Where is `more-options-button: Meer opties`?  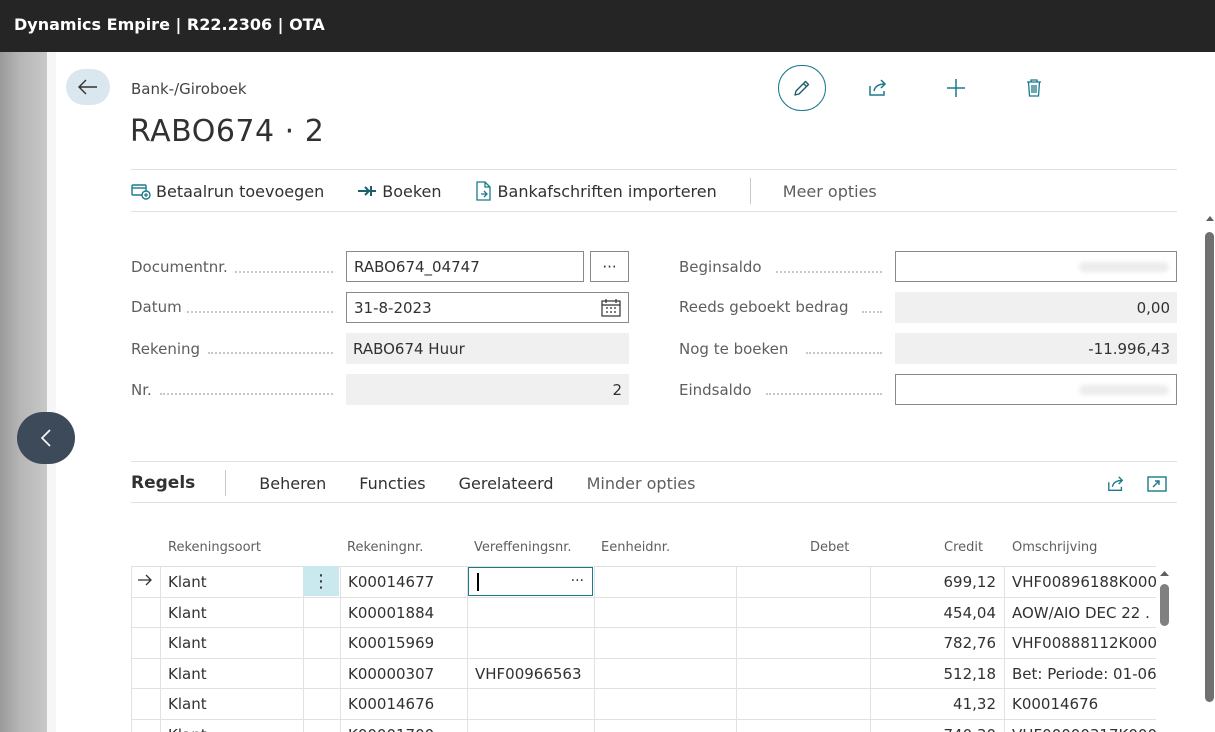 more-options-button: Meer opties is located at coordinates (830, 191).